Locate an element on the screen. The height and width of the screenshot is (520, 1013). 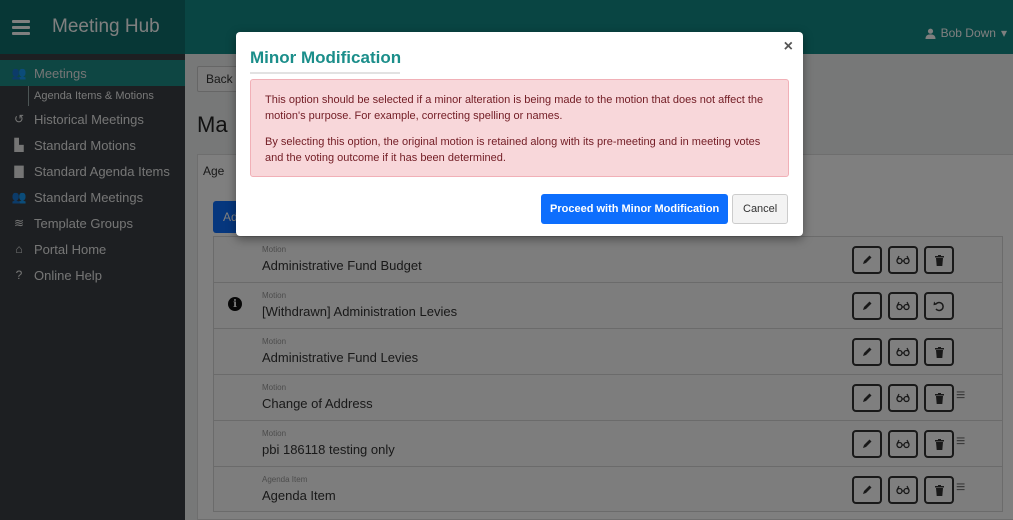
title-divider is located at coordinates (325, 73).